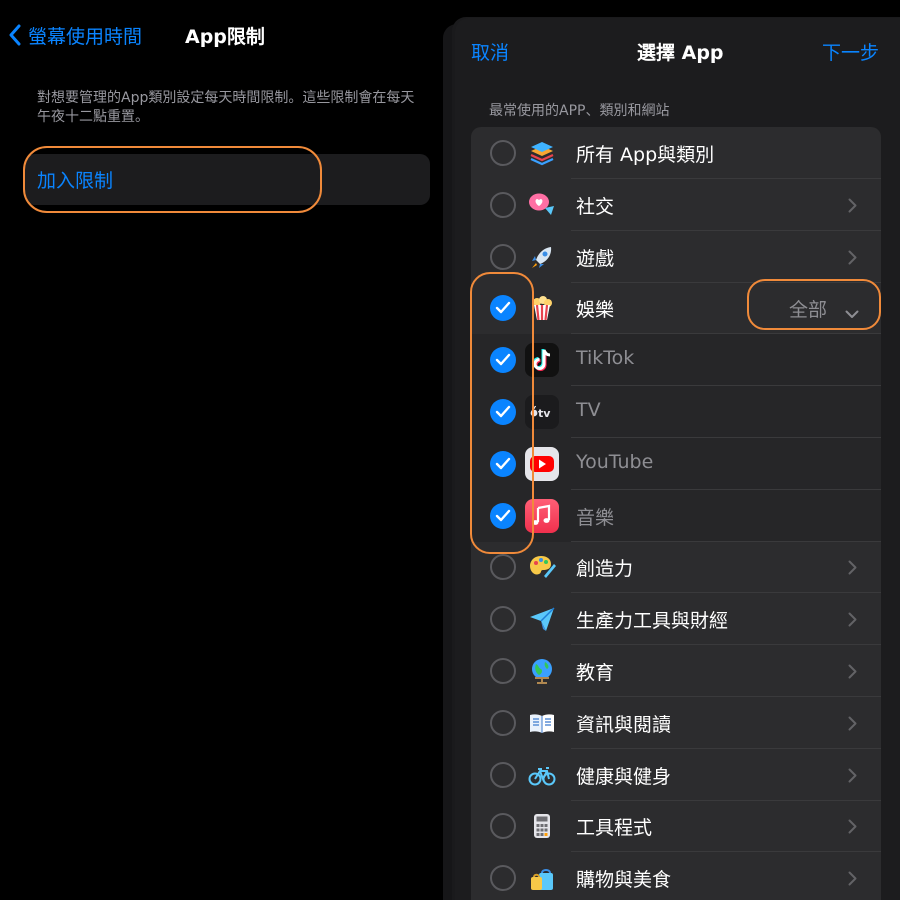 This screenshot has height=900, width=900. What do you see at coordinates (676, 567) in the screenshot?
I see `category-row: 創造力` at bounding box center [676, 567].